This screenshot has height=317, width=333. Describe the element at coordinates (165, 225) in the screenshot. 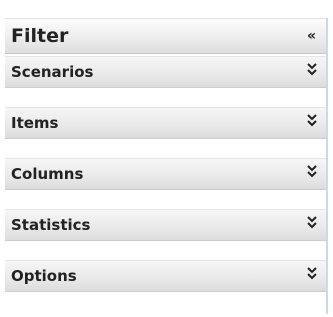

I see `section-statistics: Statistics` at that location.